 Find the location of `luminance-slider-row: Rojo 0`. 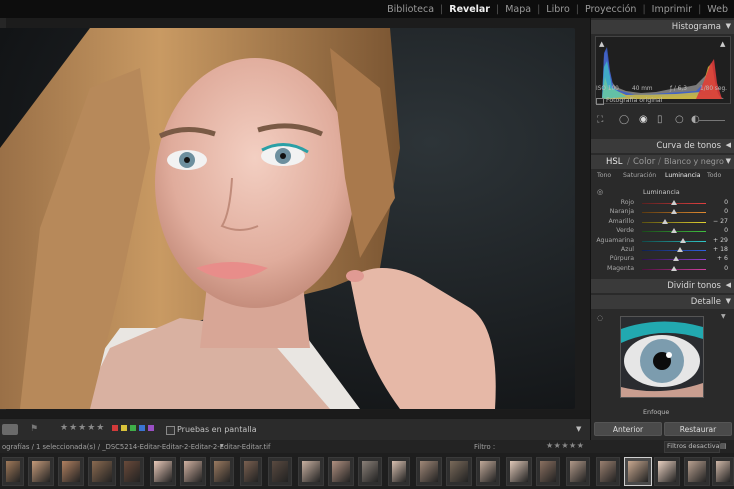

luminance-slider-row: Rojo 0 is located at coordinates (663, 203).